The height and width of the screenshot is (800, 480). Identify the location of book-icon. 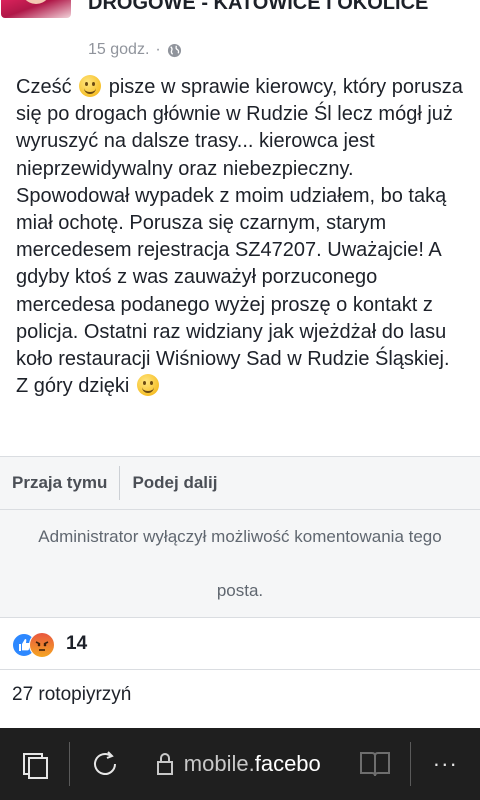
(374, 764).